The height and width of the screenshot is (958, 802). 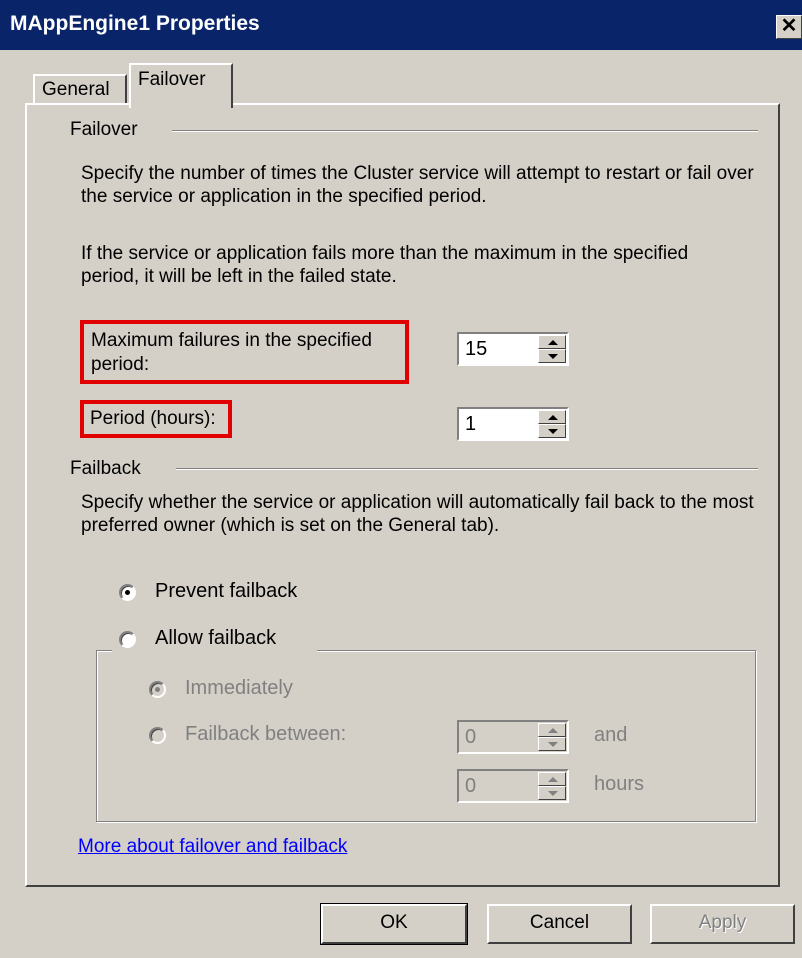 I want to click on failback-start-up-button, so click(x=552, y=730).